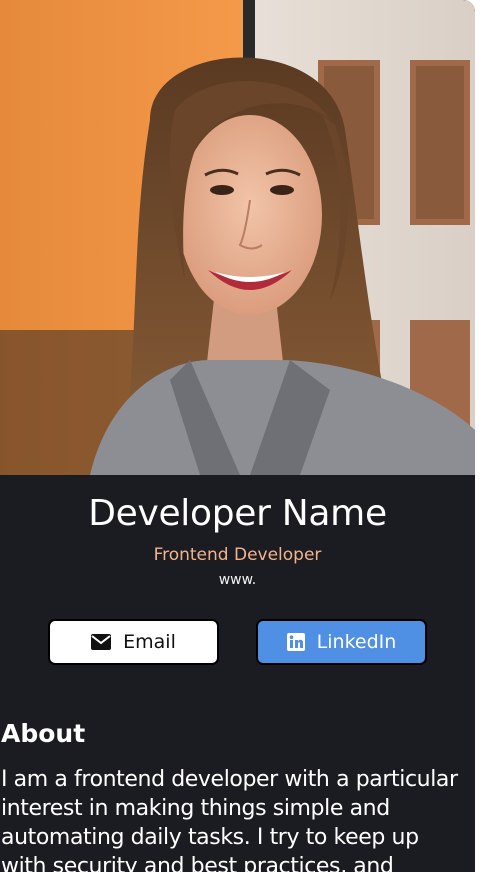 The image size is (503, 872). I want to click on developer-role: Frontend Developer, so click(237, 555).